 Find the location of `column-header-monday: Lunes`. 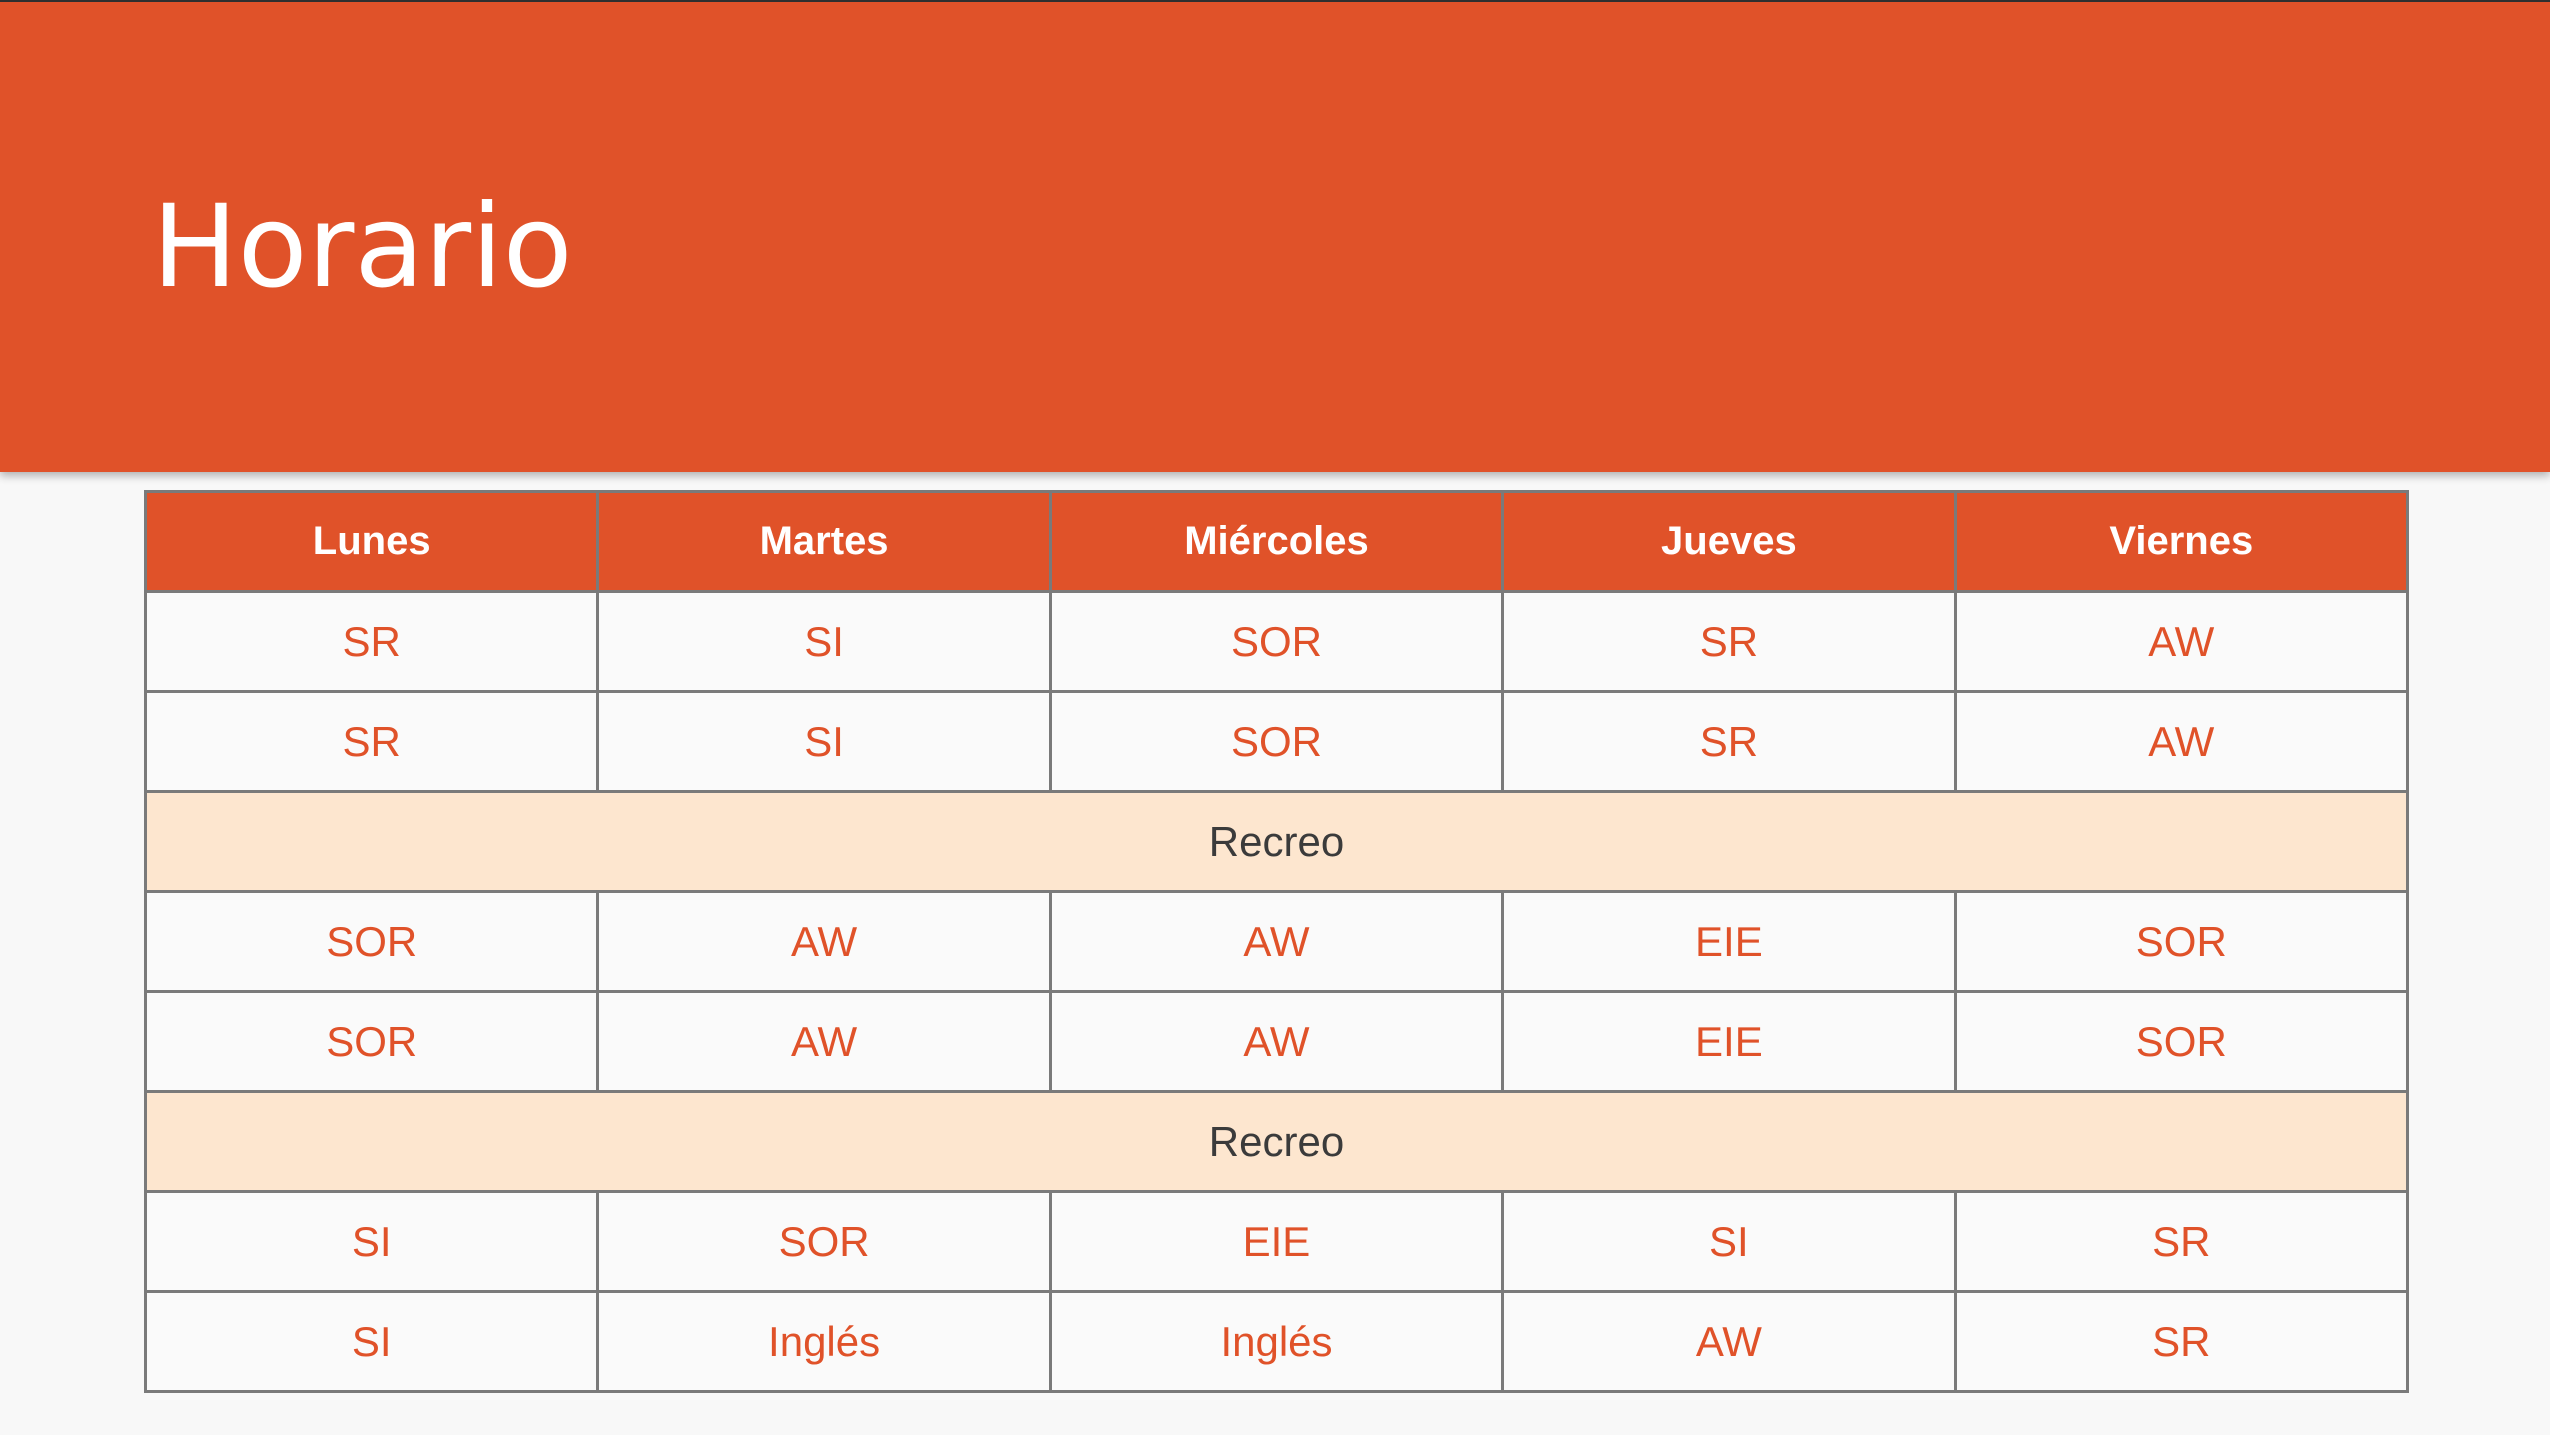

column-header-monday: Lunes is located at coordinates (371, 541).